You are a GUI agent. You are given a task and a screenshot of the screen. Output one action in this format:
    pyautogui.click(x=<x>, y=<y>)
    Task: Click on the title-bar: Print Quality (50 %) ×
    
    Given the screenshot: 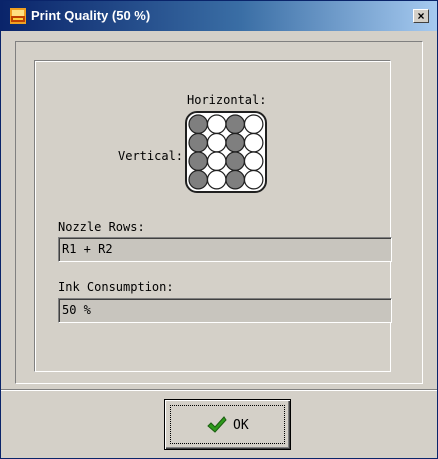 What is the action you would take?
    pyautogui.click(x=219, y=16)
    